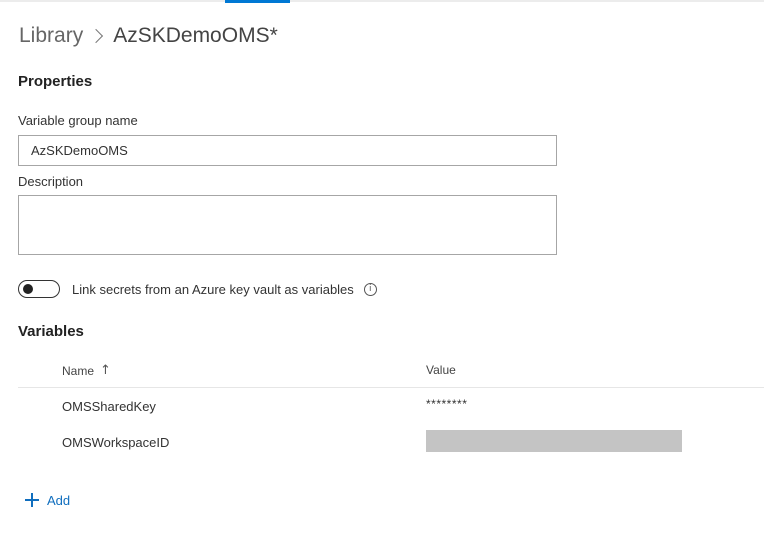  What do you see at coordinates (287, 225) in the screenshot?
I see `description-textarea` at bounding box center [287, 225].